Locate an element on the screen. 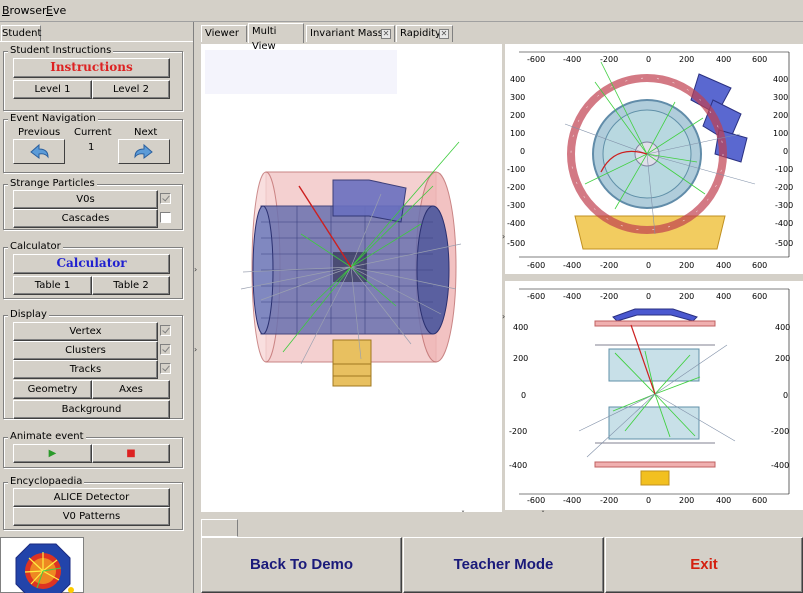 Image resolution: width=803 pixels, height=593 pixels. next-button is located at coordinates (144, 151).